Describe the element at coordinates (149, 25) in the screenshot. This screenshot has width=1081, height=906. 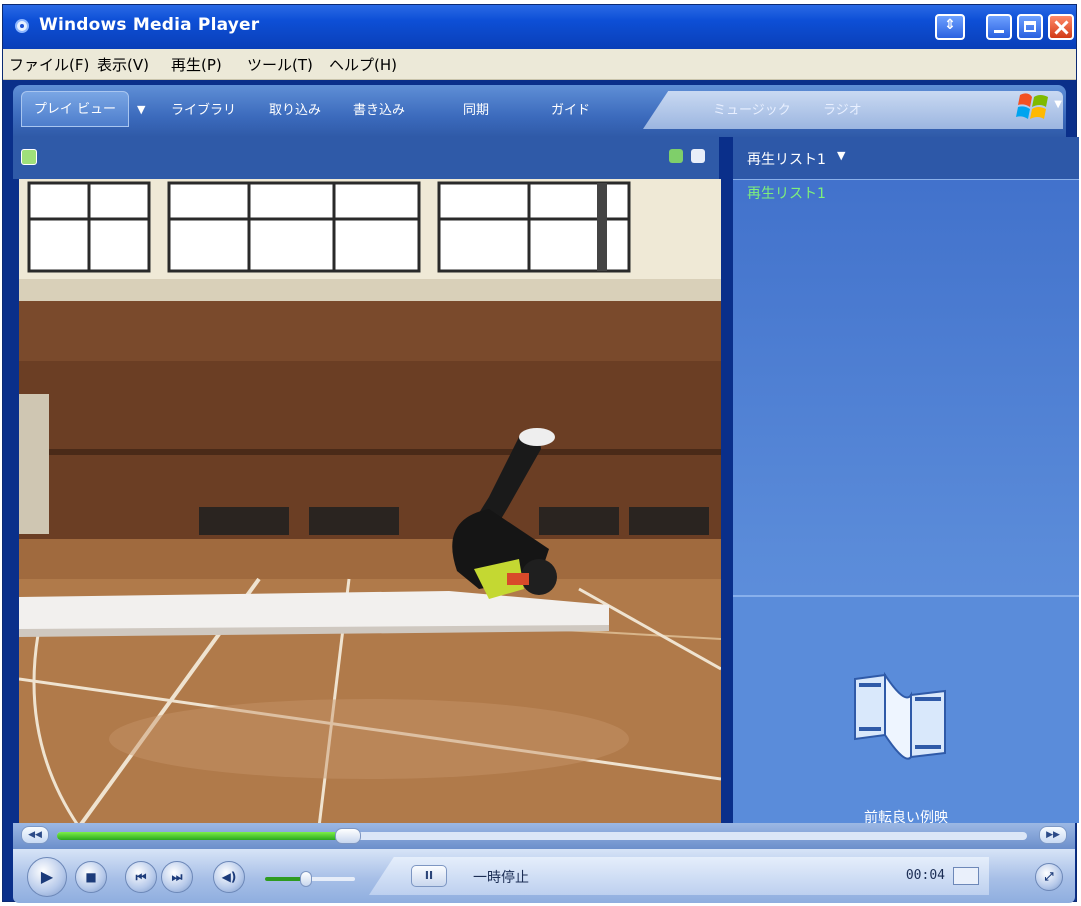
I see `window-title: Windows Media Player` at that location.